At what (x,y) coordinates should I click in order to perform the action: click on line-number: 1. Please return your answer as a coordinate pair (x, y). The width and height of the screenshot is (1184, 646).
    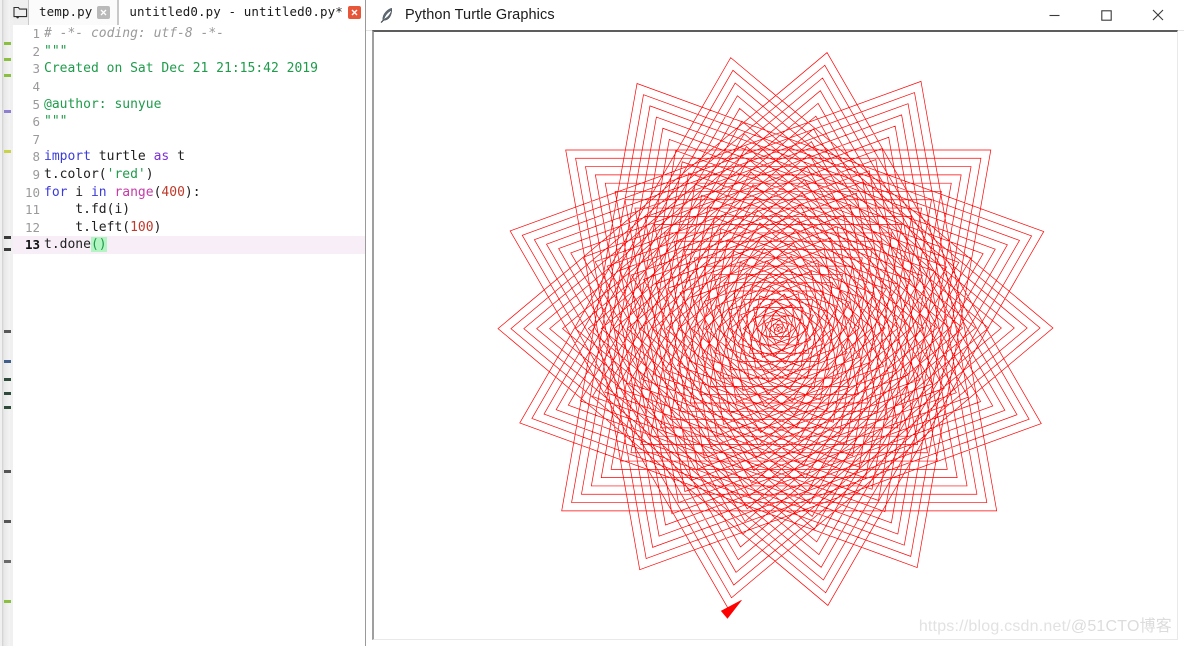
    Looking at the image, I should click on (36, 34).